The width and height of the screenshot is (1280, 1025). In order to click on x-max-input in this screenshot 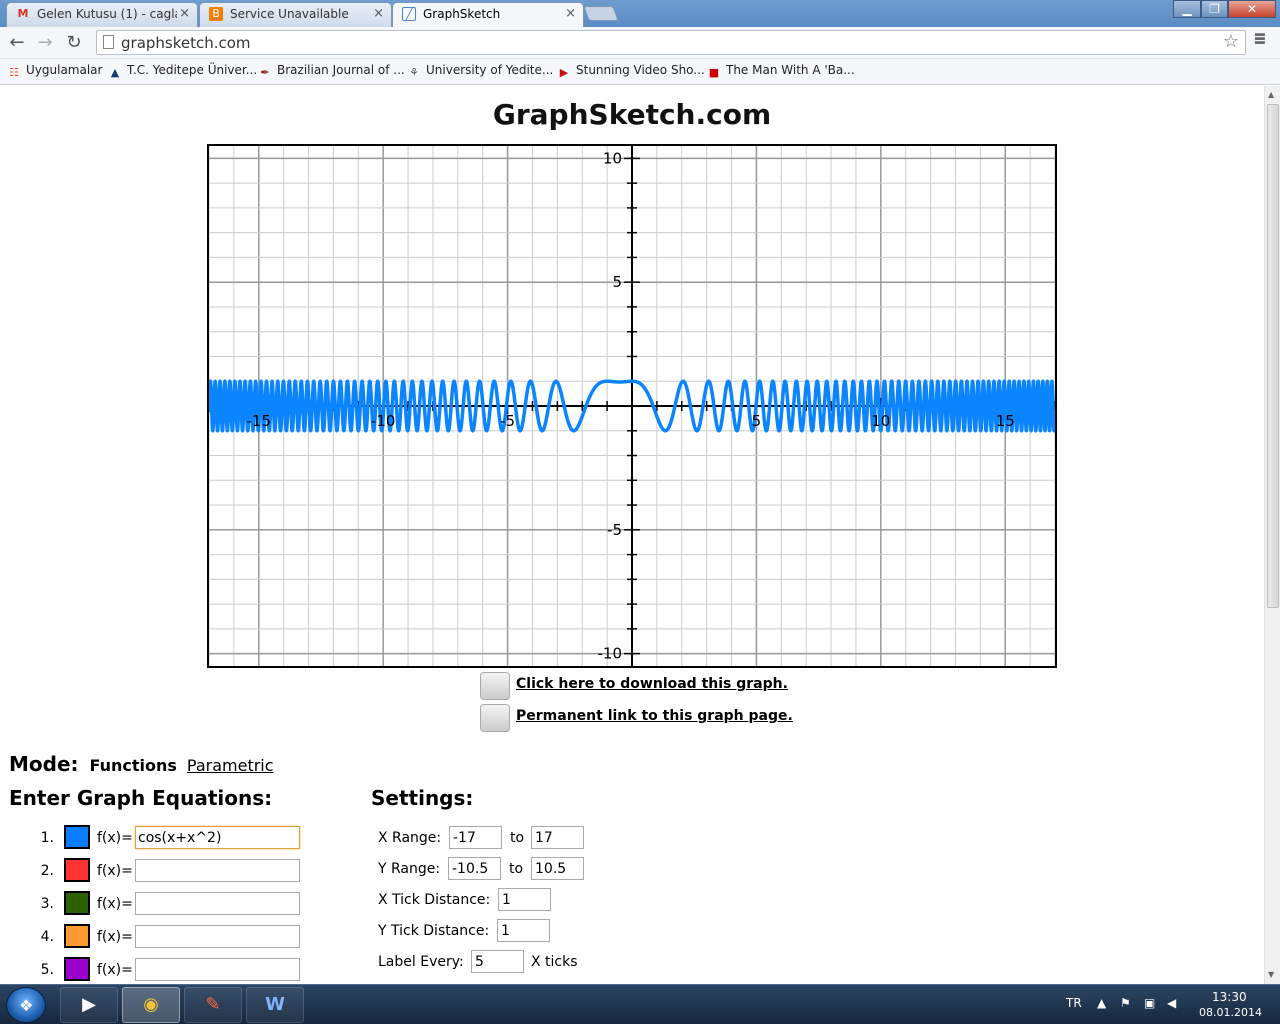, I will do `click(557, 837)`.